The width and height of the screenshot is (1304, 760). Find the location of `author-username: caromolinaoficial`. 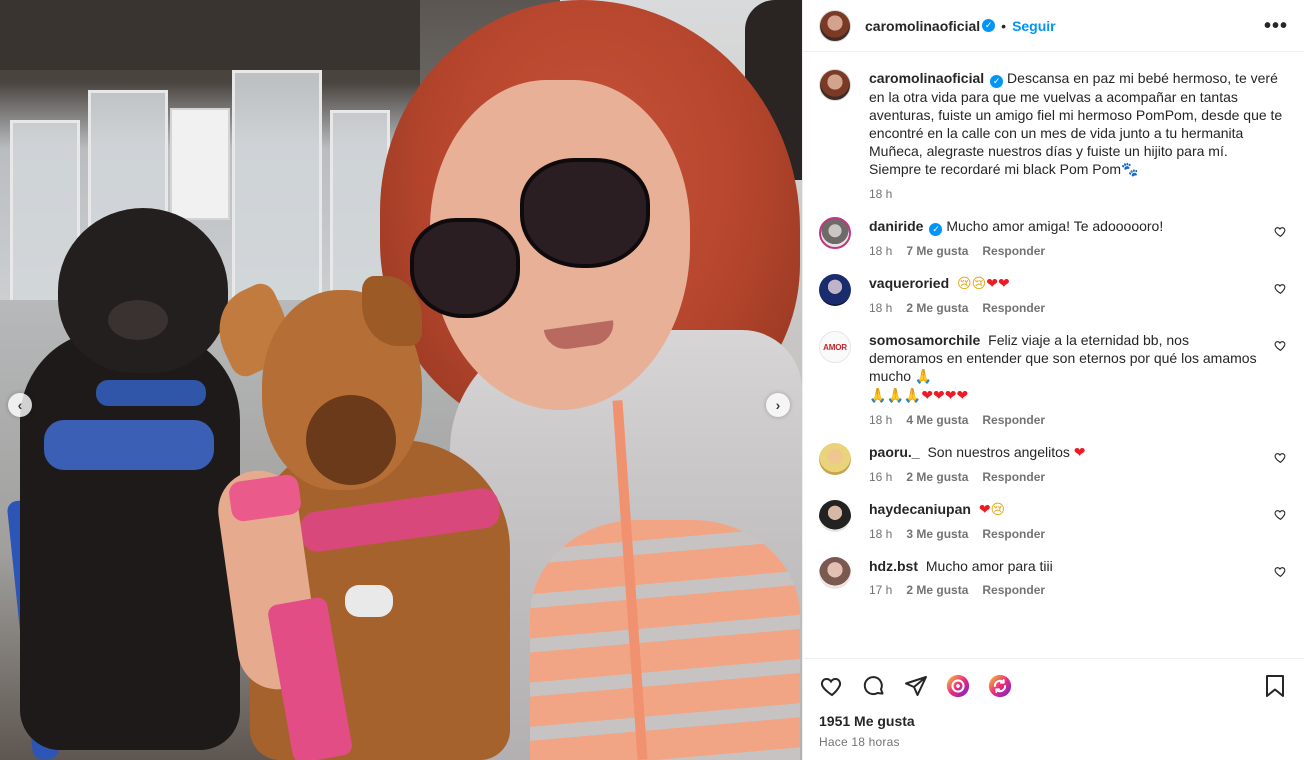

author-username: caromolinaoficial is located at coordinates (922, 26).